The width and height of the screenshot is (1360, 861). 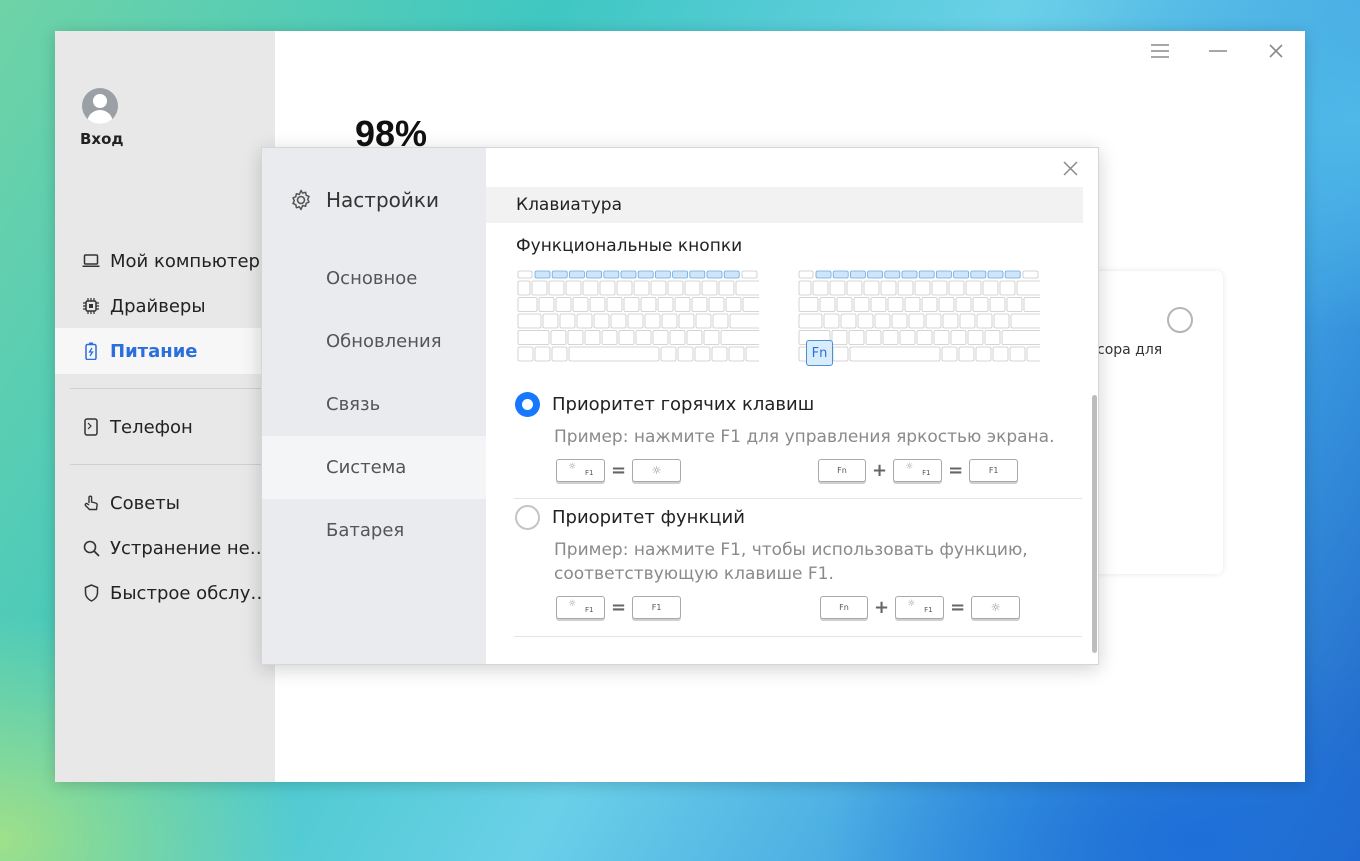 I want to click on settings-nav-connection: Связь, so click(x=374, y=404).